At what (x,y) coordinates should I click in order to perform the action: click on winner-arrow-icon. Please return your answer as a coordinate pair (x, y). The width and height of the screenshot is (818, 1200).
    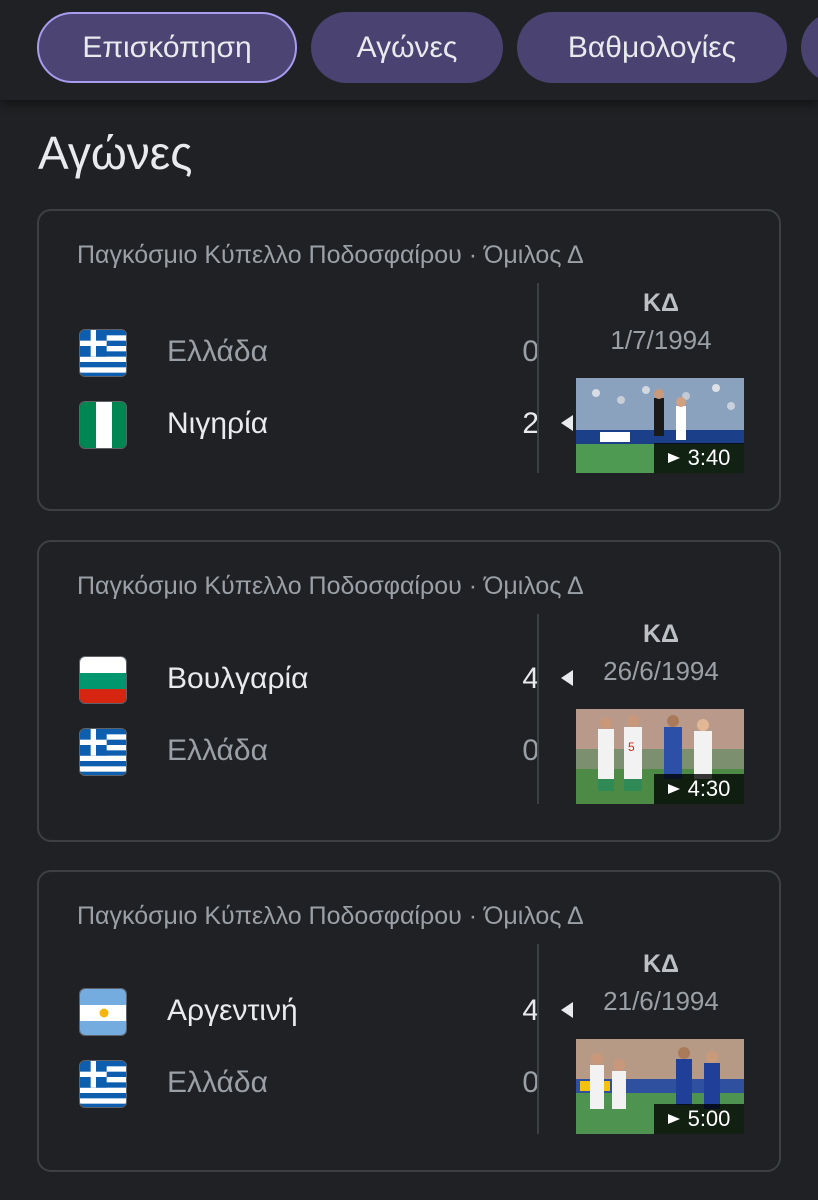
    Looking at the image, I should click on (567, 423).